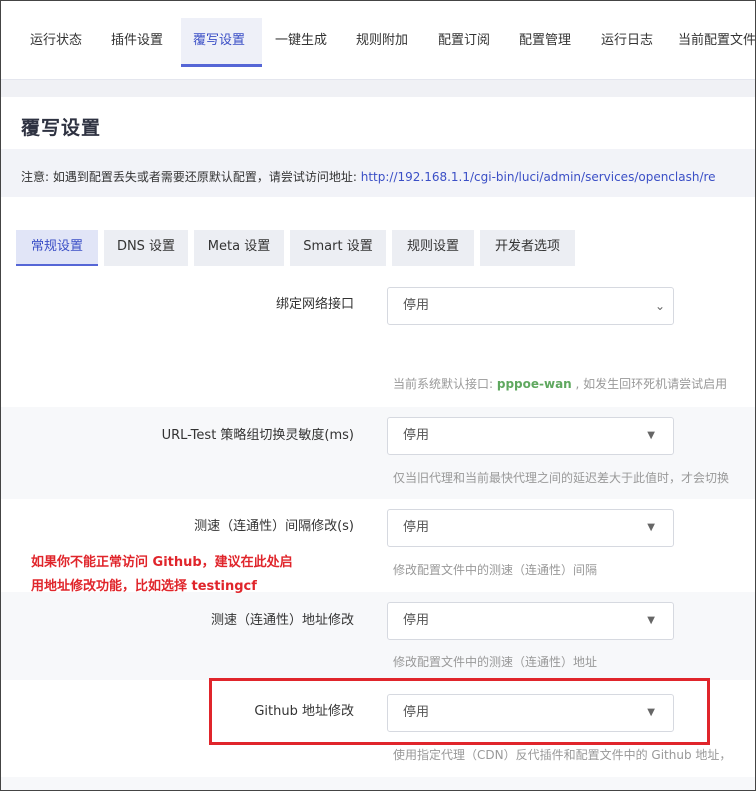 The image size is (756, 791). Describe the element at coordinates (495, 662) in the screenshot. I see `field-desc-test-url: 修改配置文件中的测速（连通性）地址` at that location.